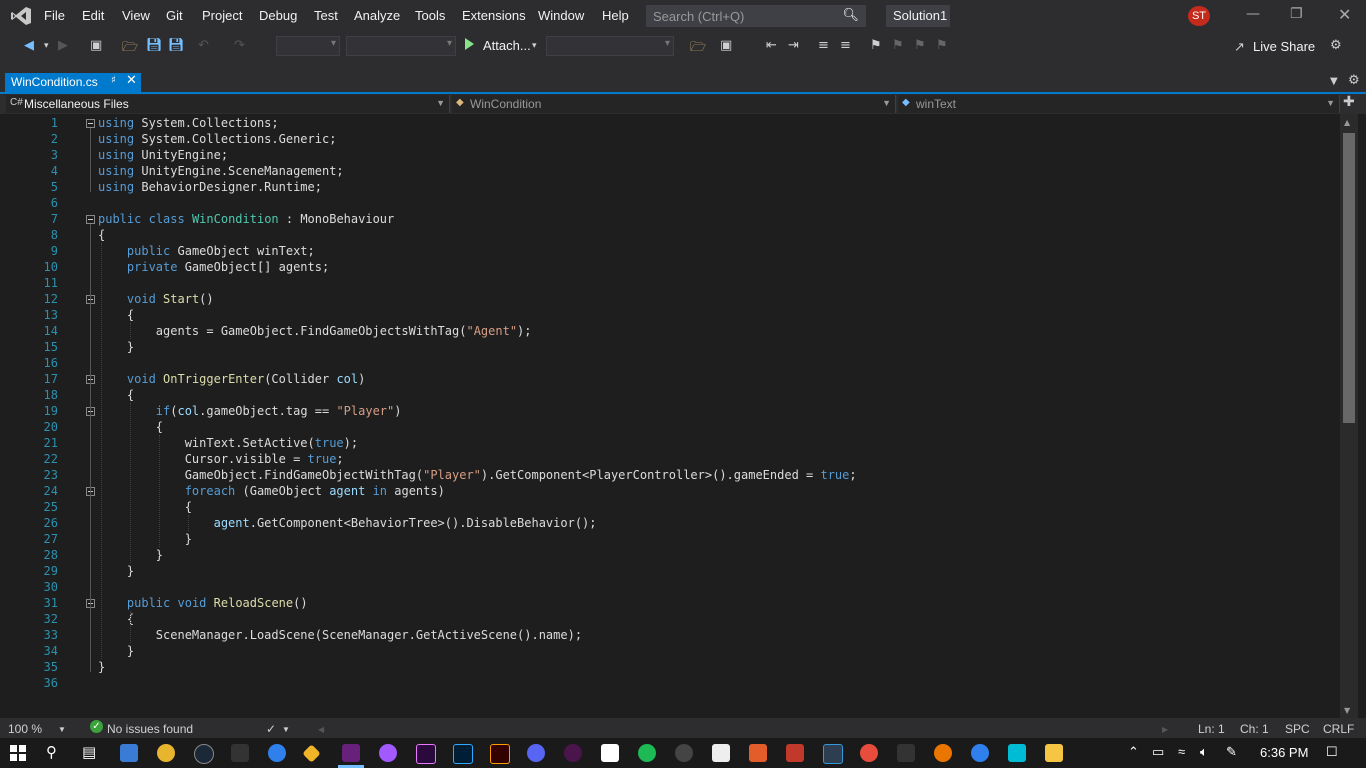 This screenshot has height=768, width=1366. Describe the element at coordinates (18, 753) in the screenshot. I see `windows-start-icon` at that location.